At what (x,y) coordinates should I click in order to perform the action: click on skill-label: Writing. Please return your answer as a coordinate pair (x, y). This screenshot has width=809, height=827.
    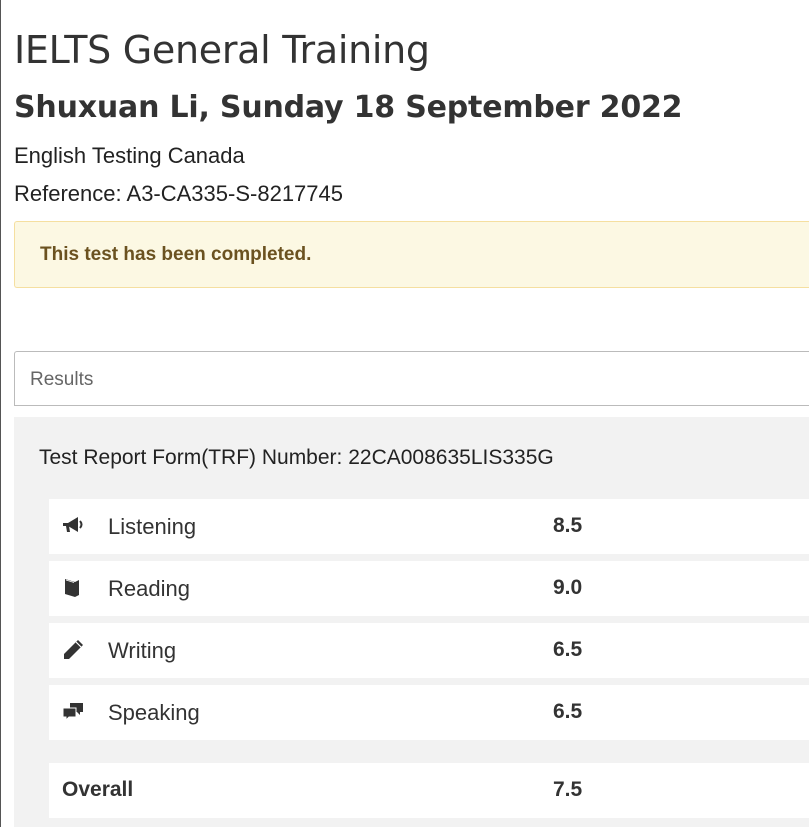
    Looking at the image, I should click on (142, 650).